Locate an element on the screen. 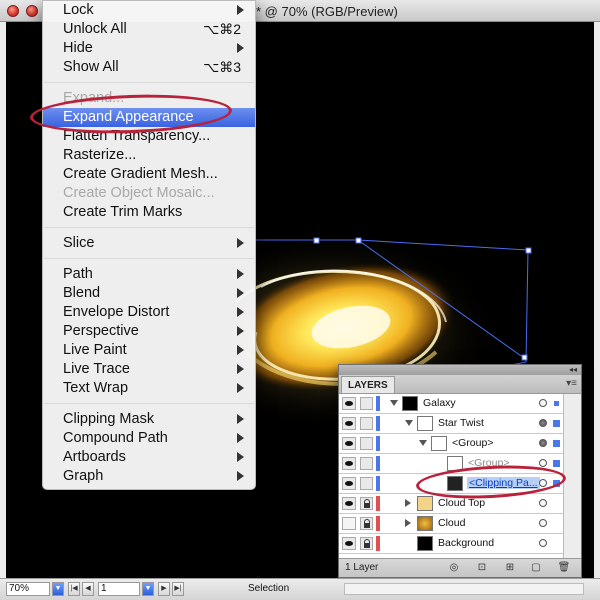 This screenshot has width=600, height=600. last-artboard-button: ▶| is located at coordinates (178, 589).